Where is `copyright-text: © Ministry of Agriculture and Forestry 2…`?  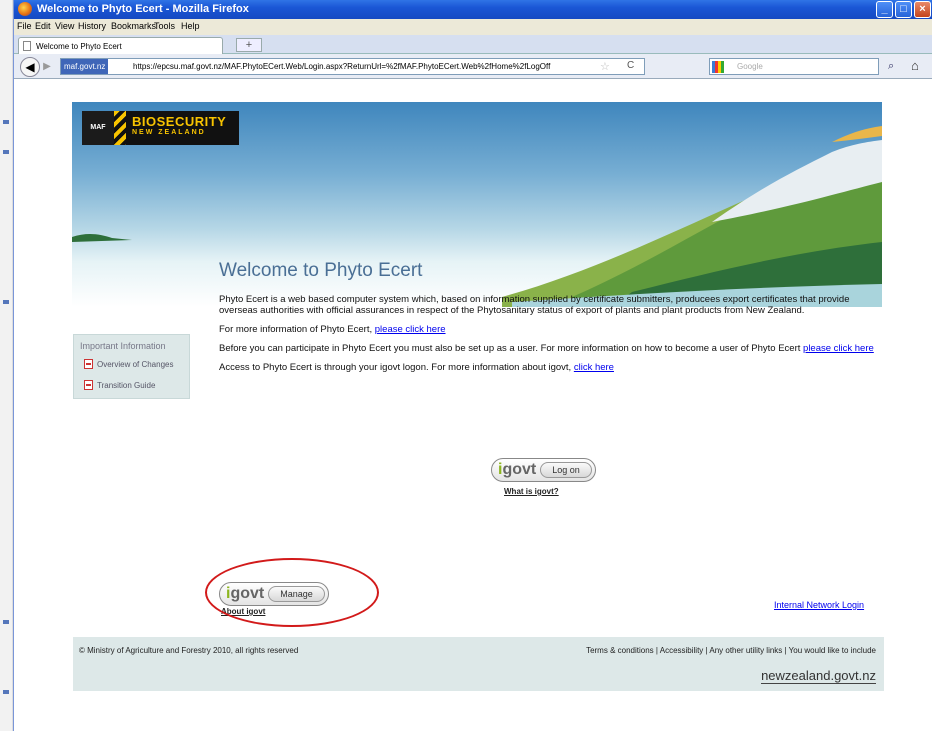
copyright-text: © Ministry of Agriculture and Forestry 2… is located at coordinates (189, 650).